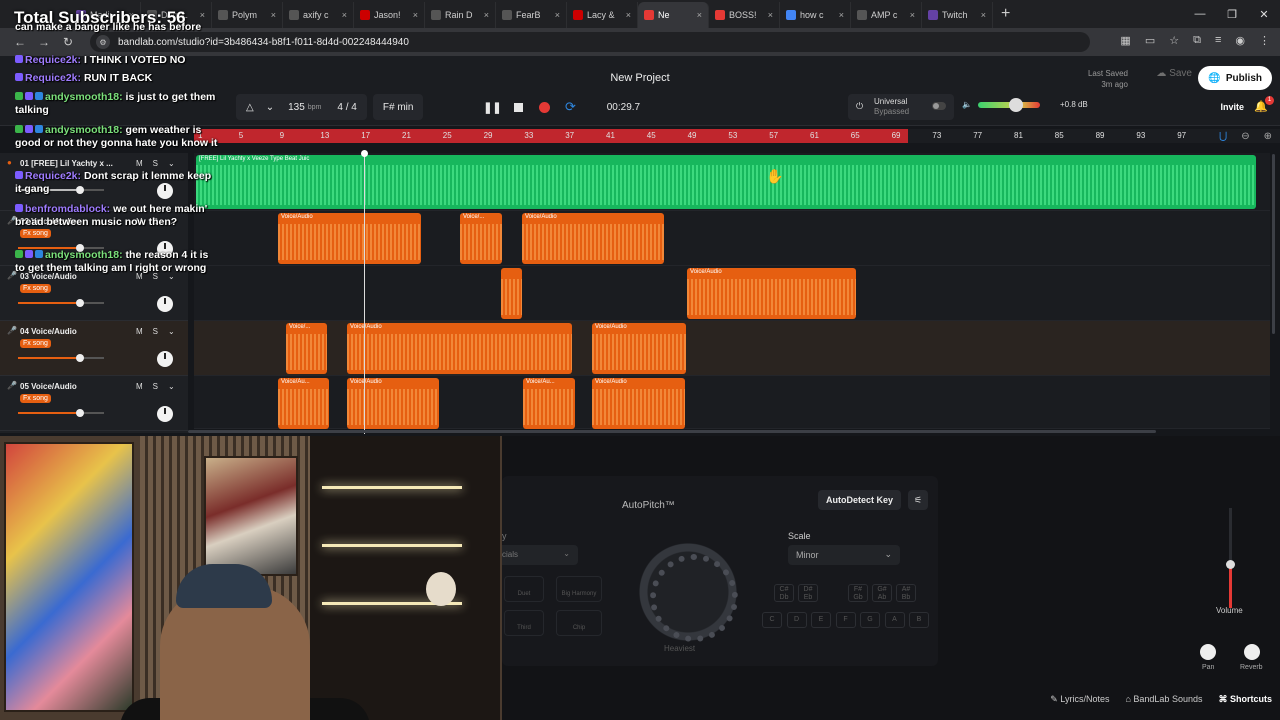  Describe the element at coordinates (894, 620) in the screenshot. I see `key-button: A` at that location.